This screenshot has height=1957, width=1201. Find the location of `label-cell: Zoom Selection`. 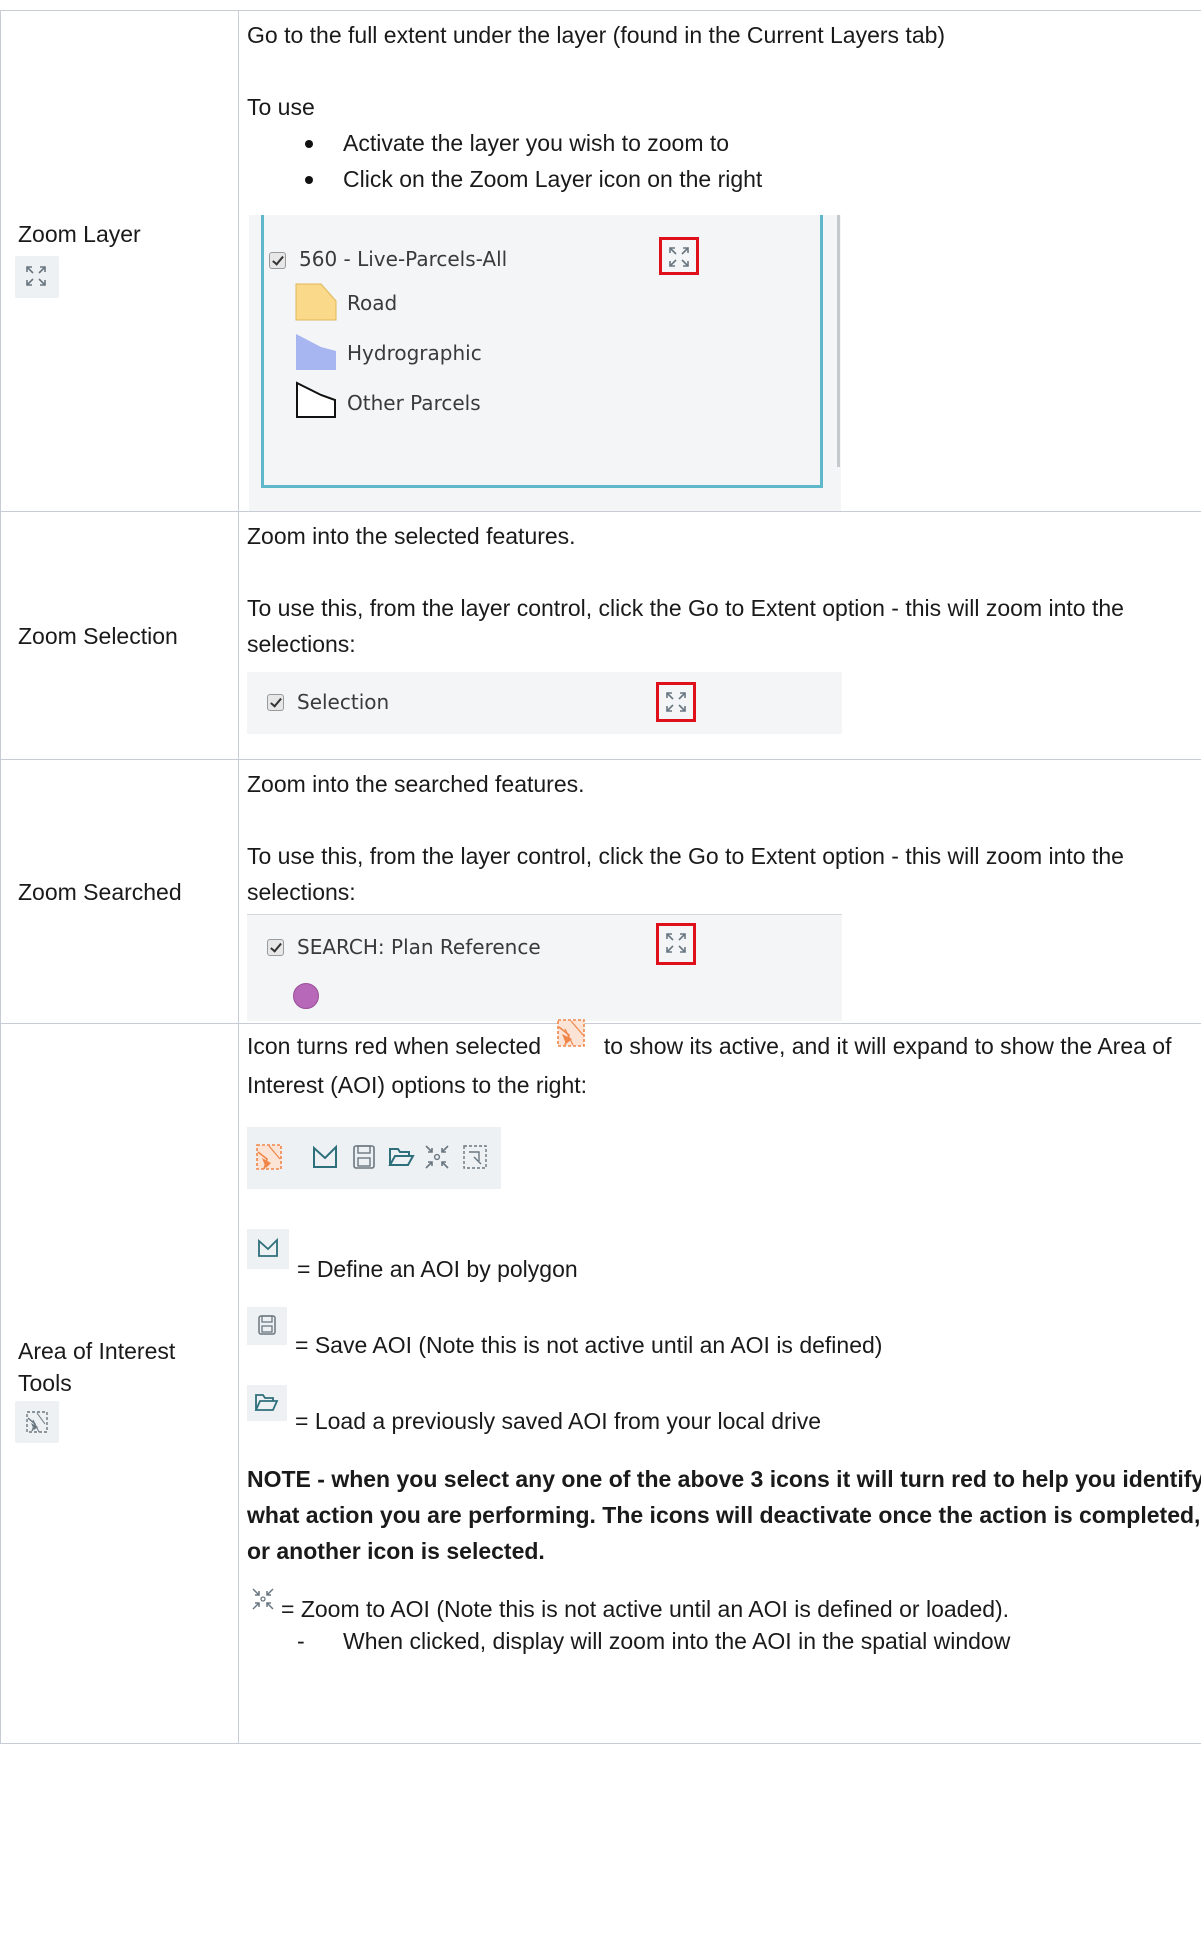

label-cell: Zoom Selection is located at coordinates (119, 635).